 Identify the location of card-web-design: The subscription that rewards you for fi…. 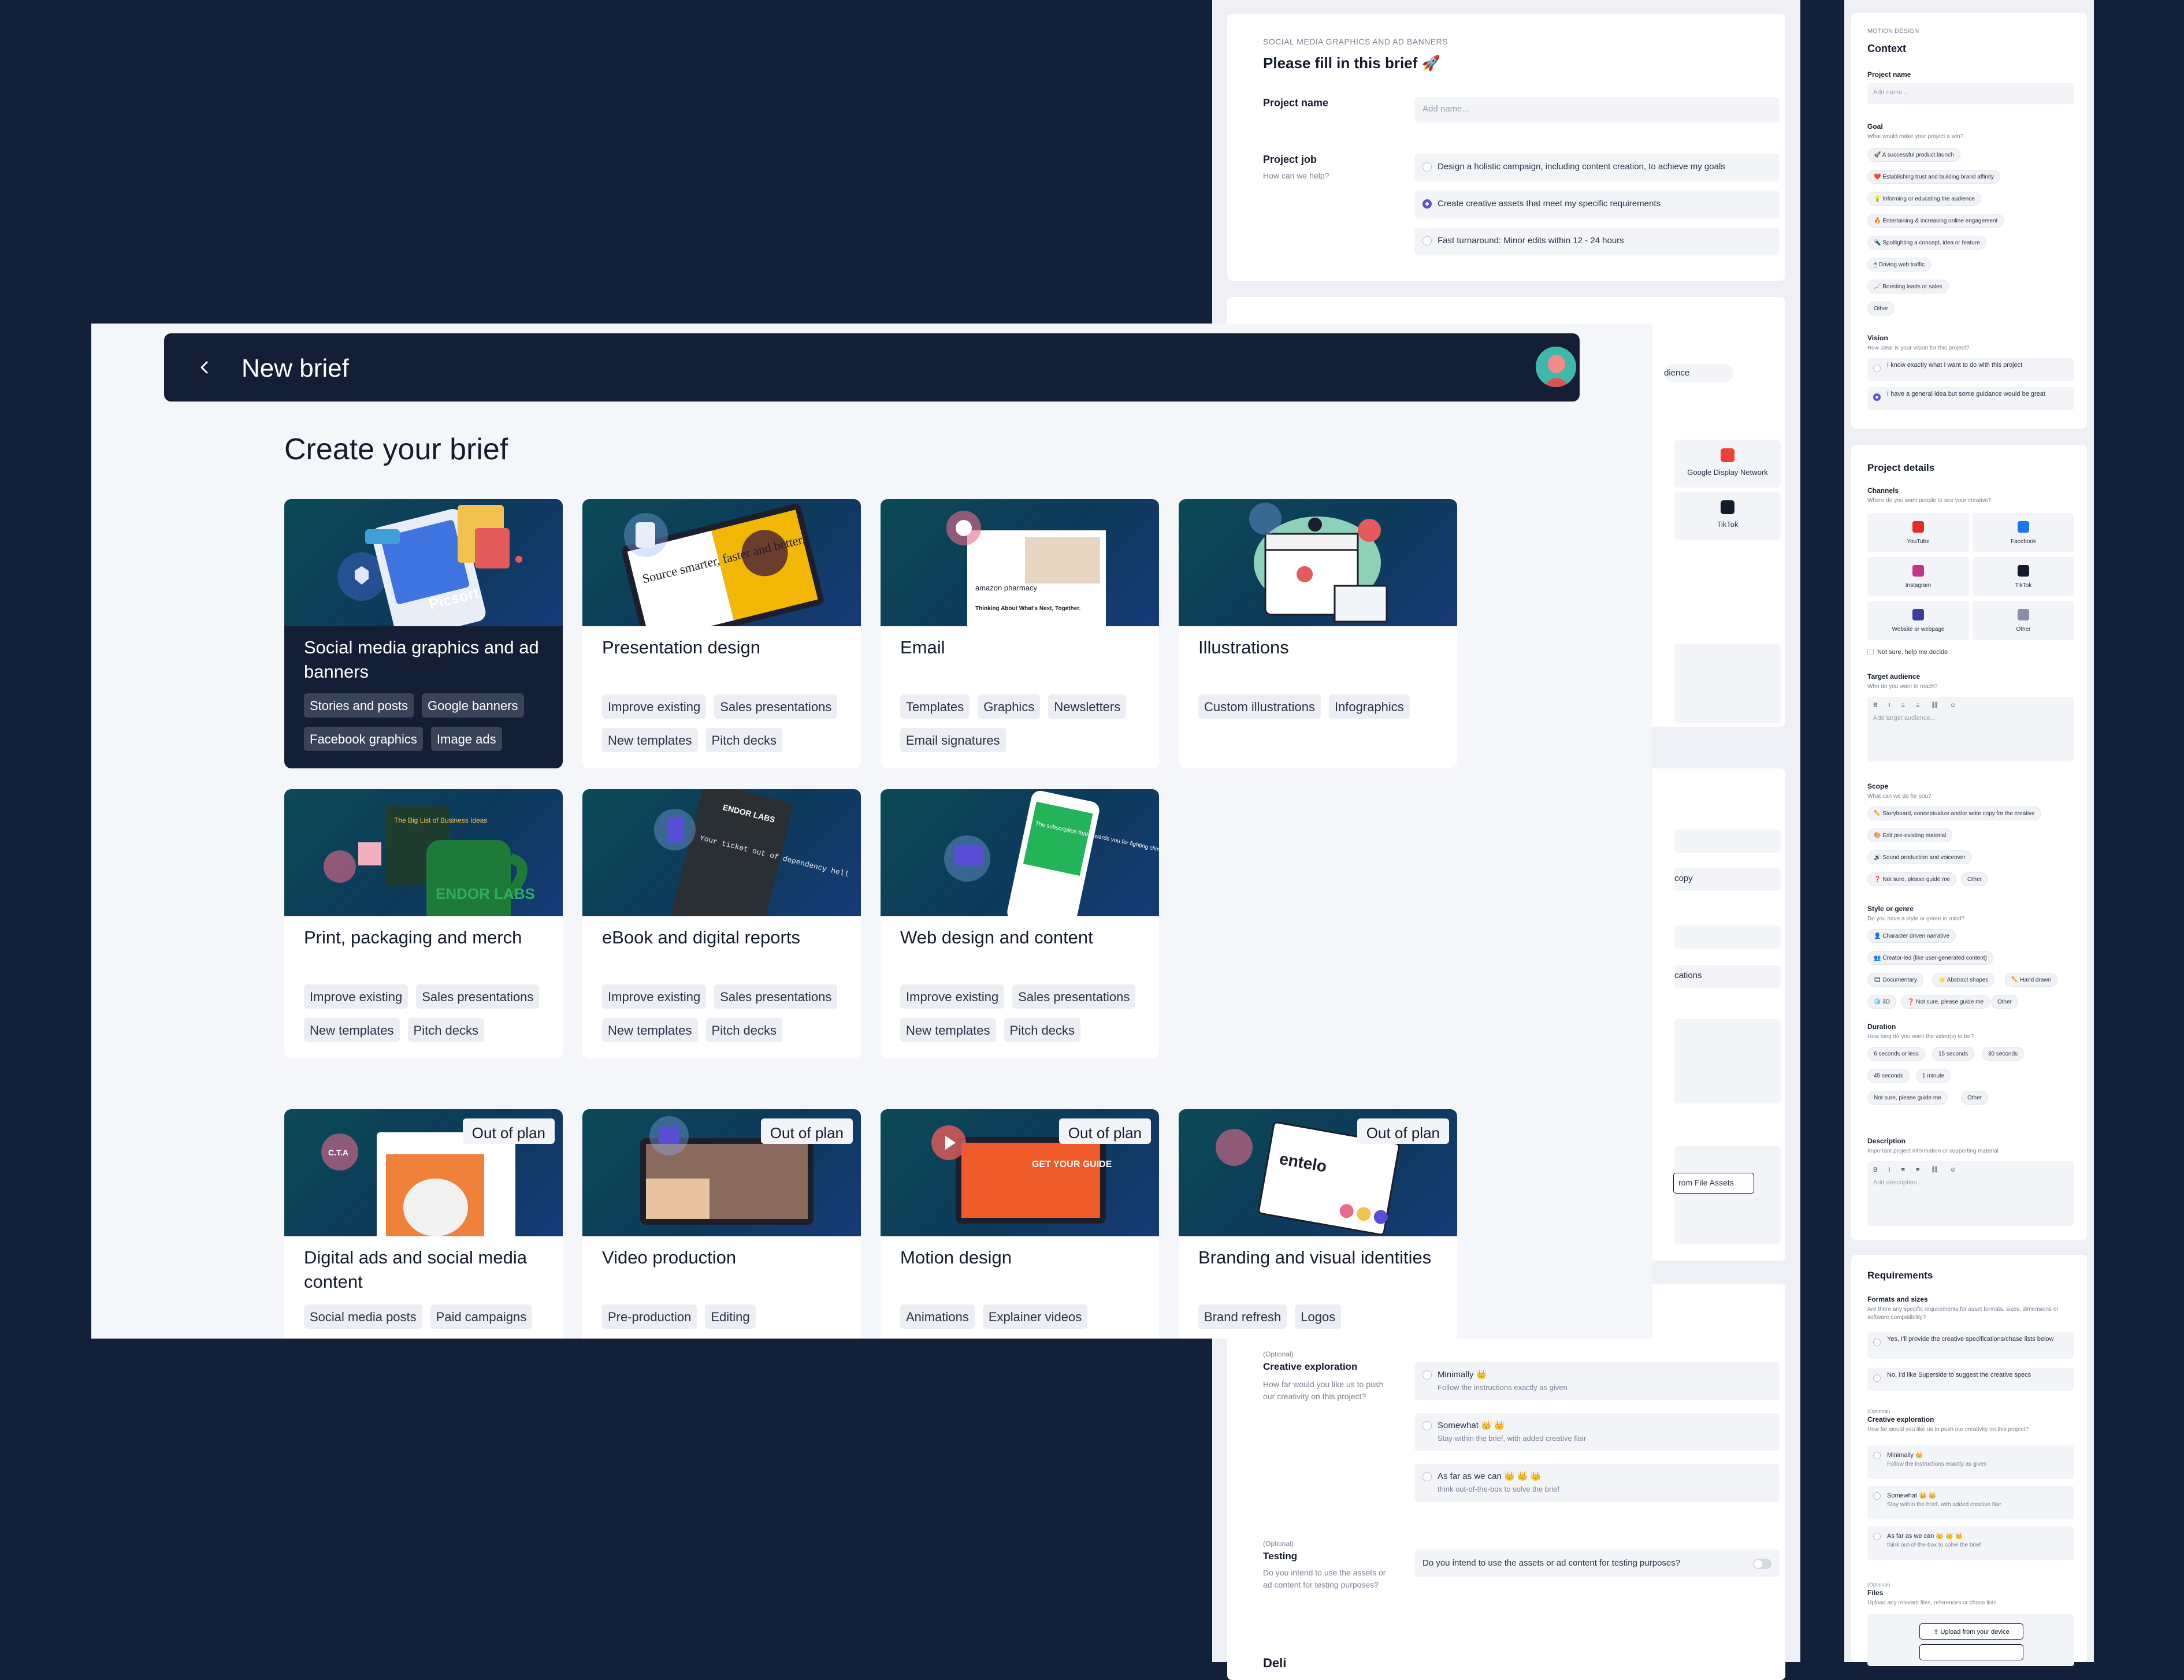
(1020, 924).